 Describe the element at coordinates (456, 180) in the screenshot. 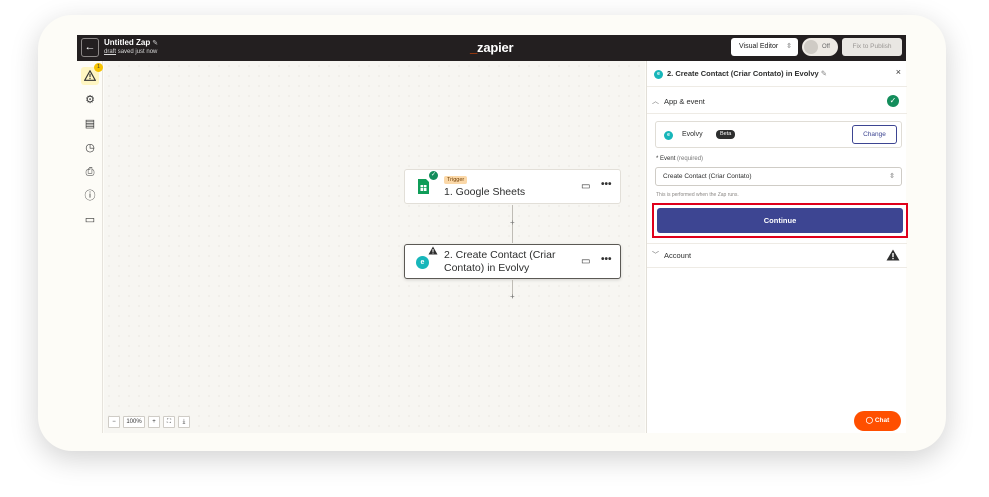

I see `trigger-tag: Trigger` at that location.